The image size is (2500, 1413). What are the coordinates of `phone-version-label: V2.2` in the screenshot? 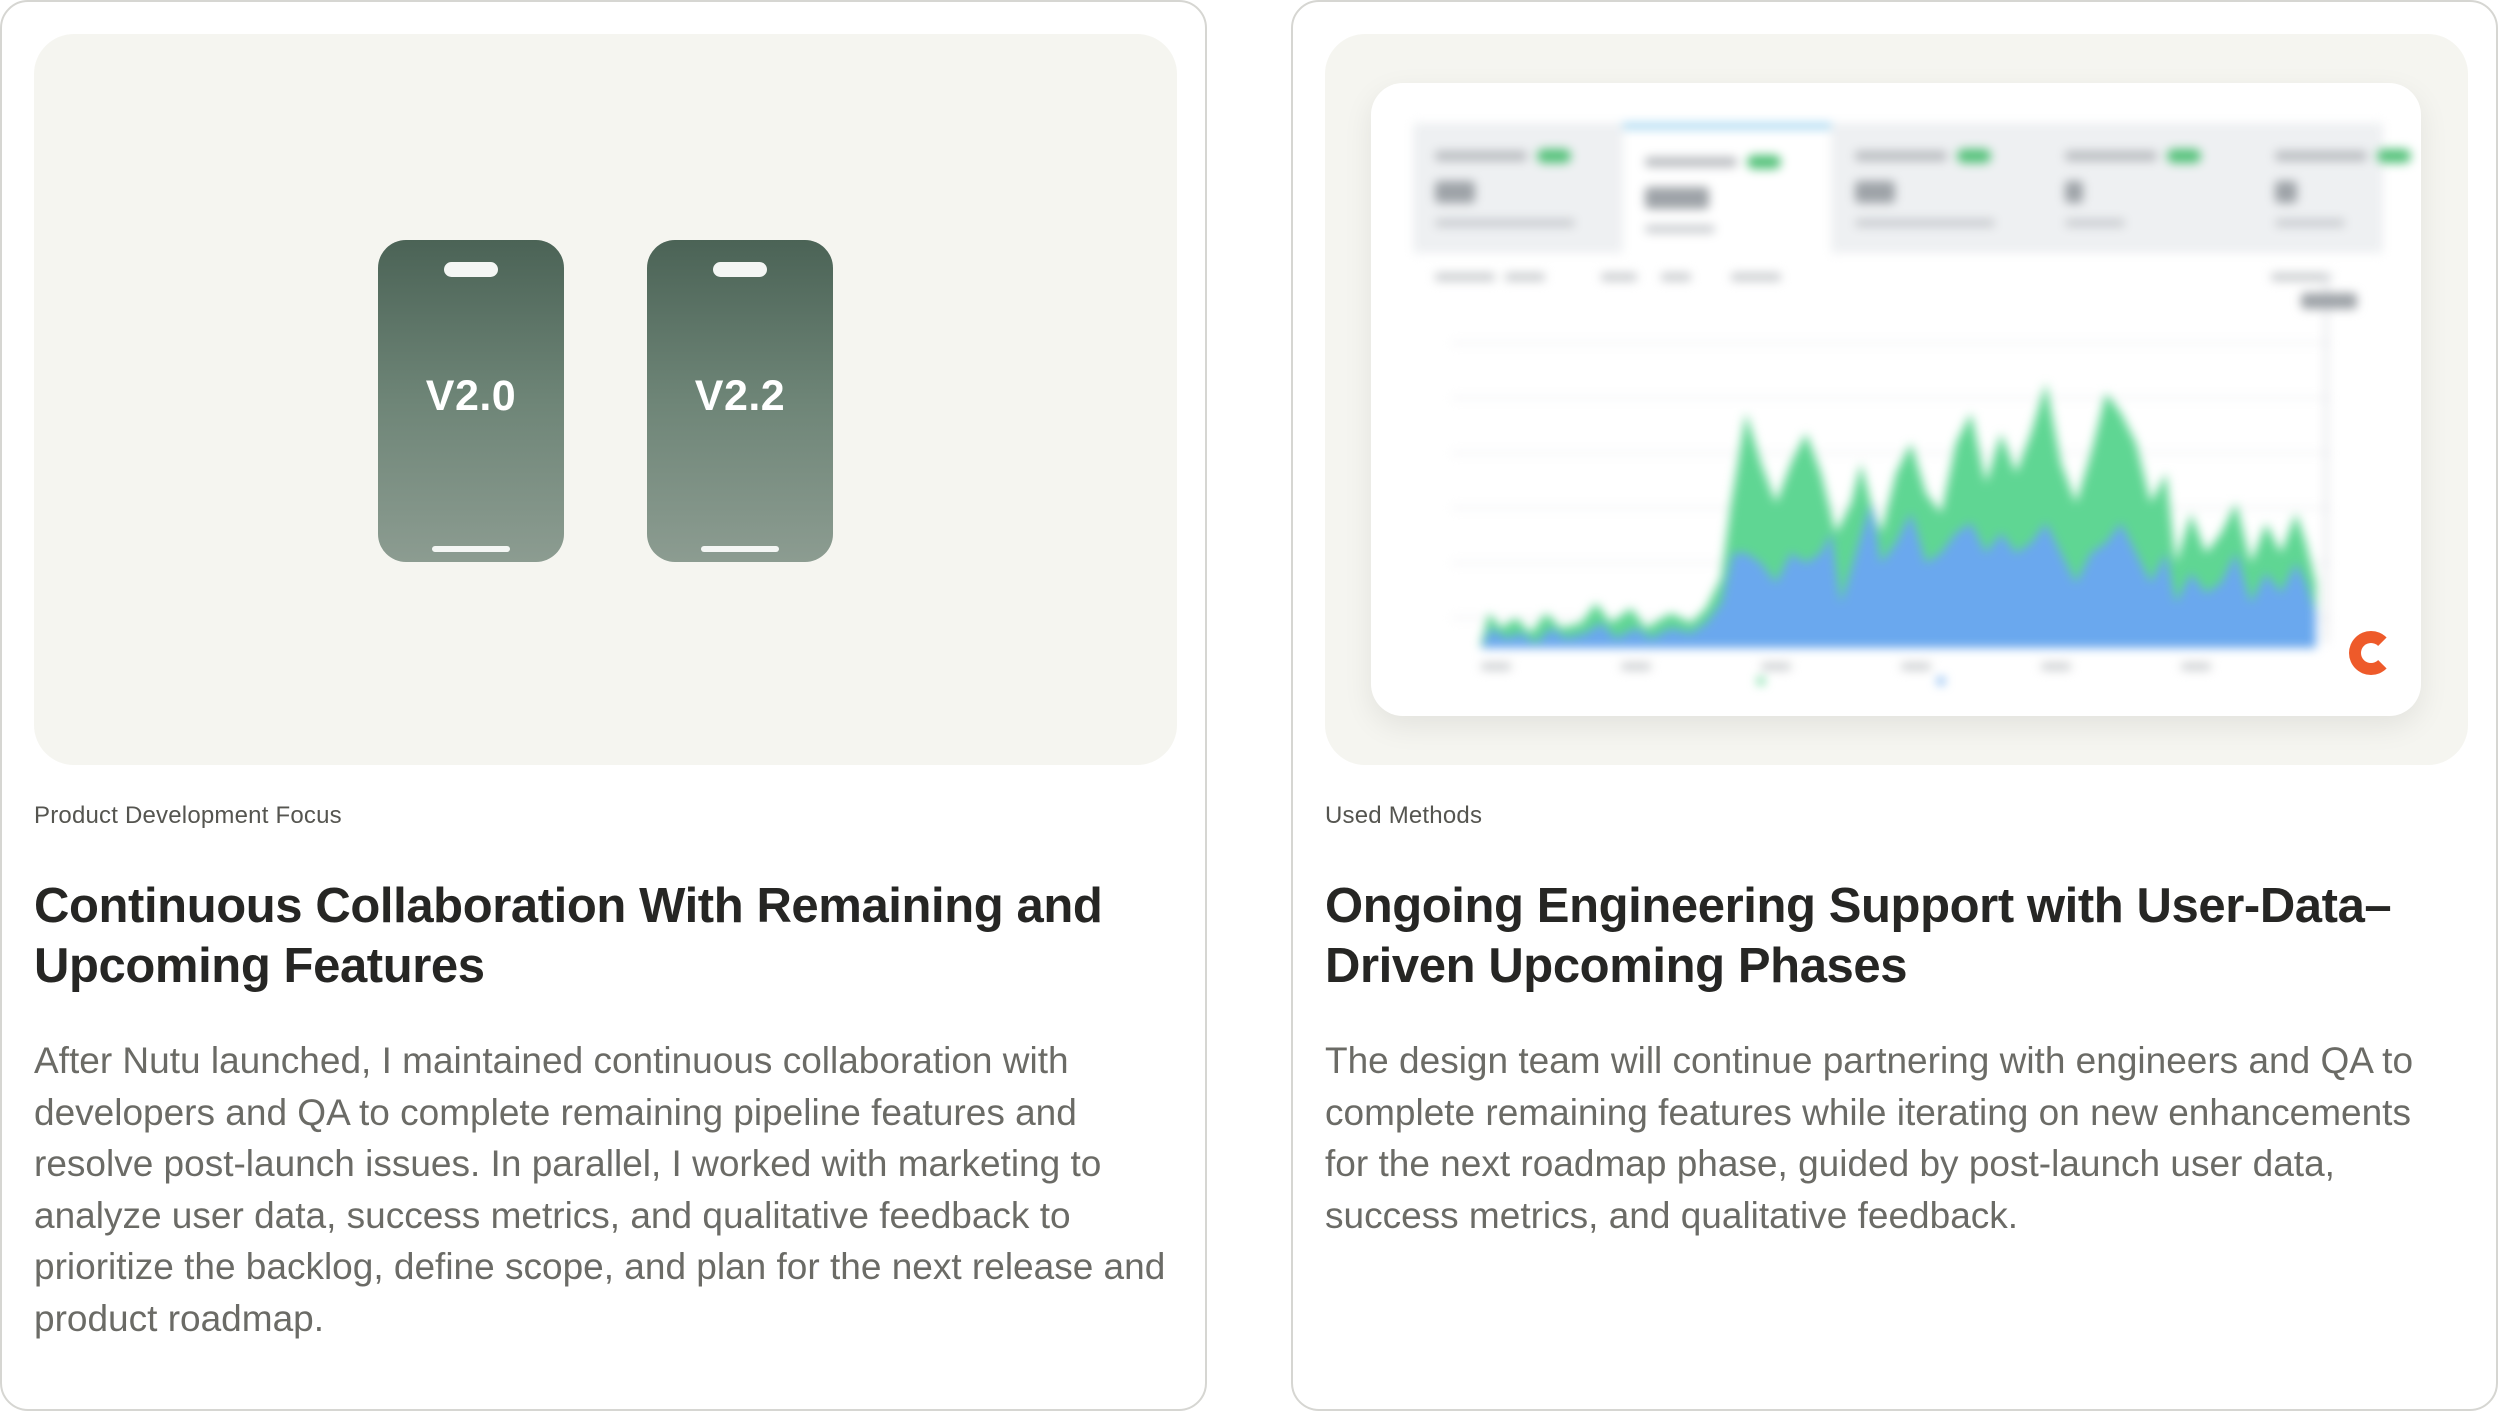 It's located at (740, 396).